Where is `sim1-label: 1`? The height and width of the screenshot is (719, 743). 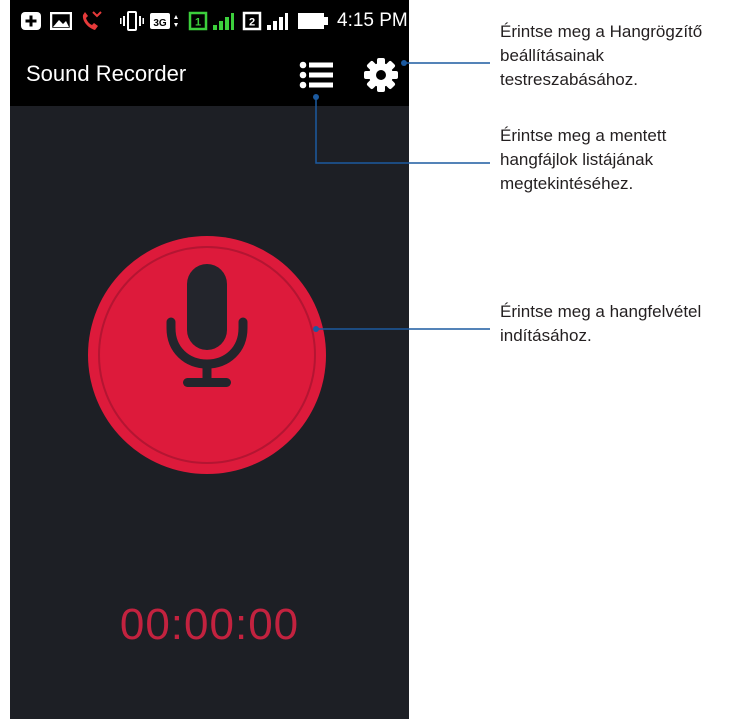 sim1-label: 1 is located at coordinates (198, 23).